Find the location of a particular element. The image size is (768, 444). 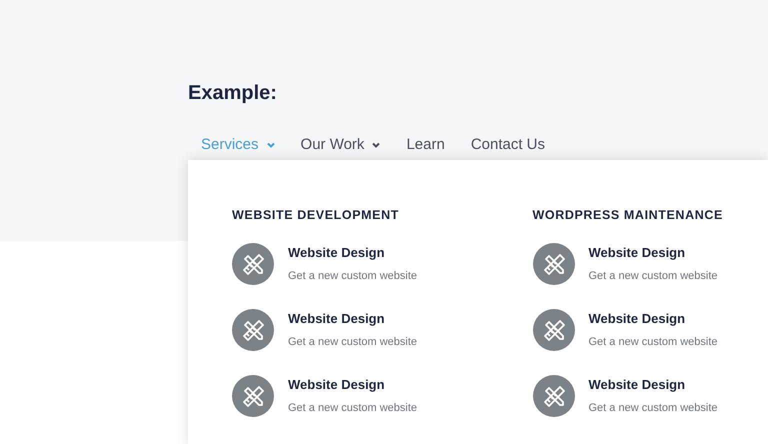

column-heading: WORDPRESS MAINTENANCE is located at coordinates (628, 215).